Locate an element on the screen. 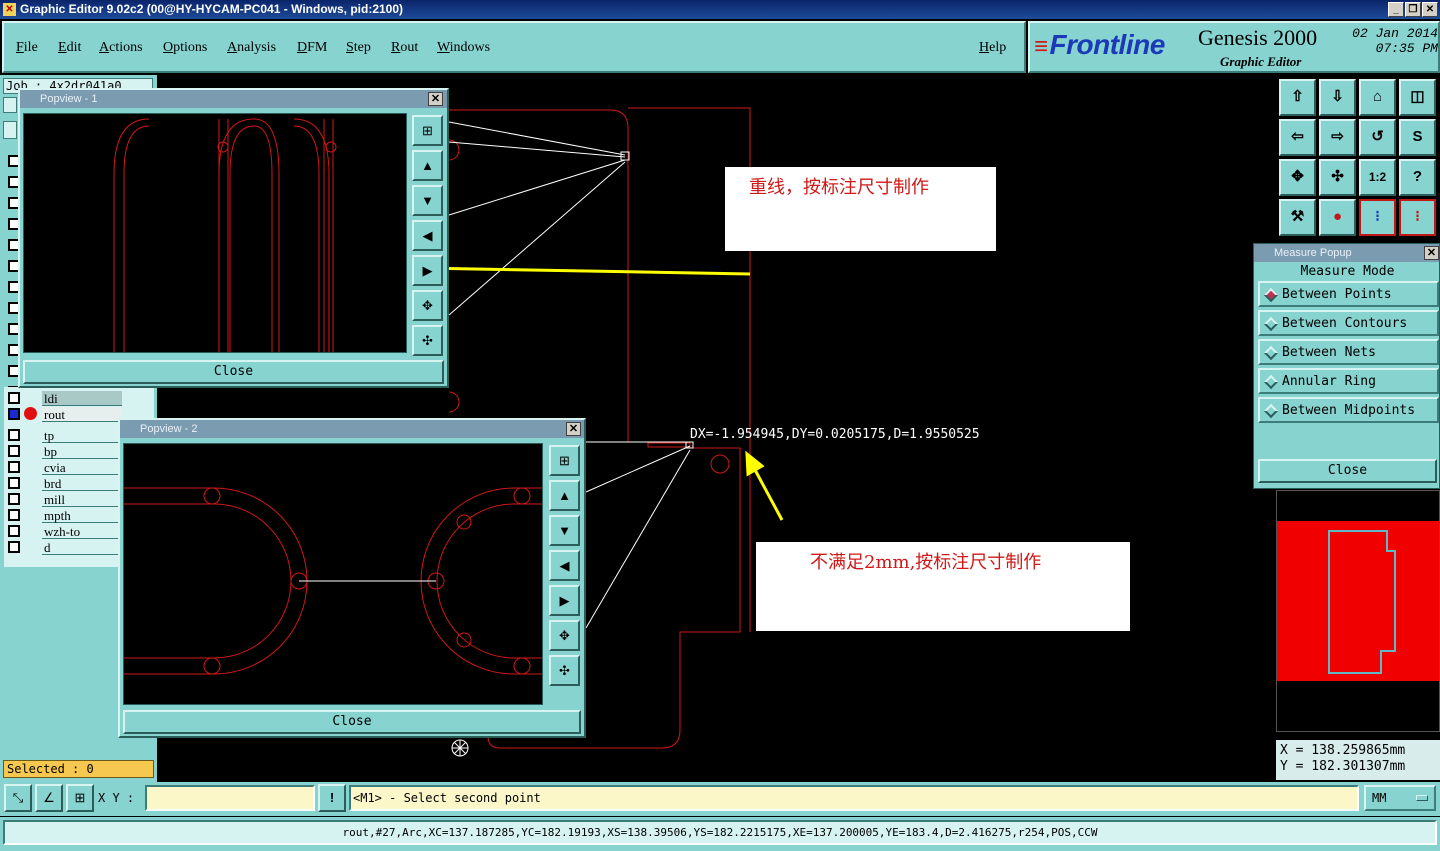 This screenshot has height=851, width=1440. feature-select-icon: ● is located at coordinates (1337, 217).